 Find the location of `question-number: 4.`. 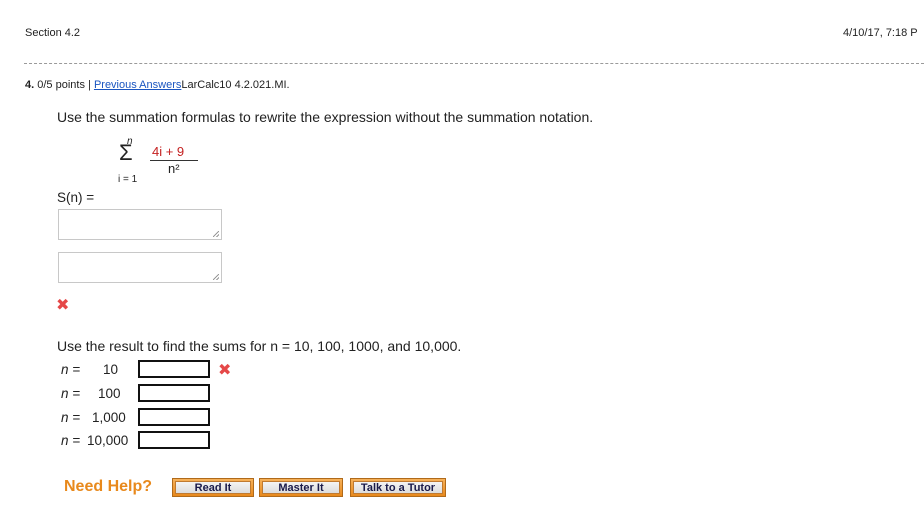

question-number: 4. is located at coordinates (30, 85).